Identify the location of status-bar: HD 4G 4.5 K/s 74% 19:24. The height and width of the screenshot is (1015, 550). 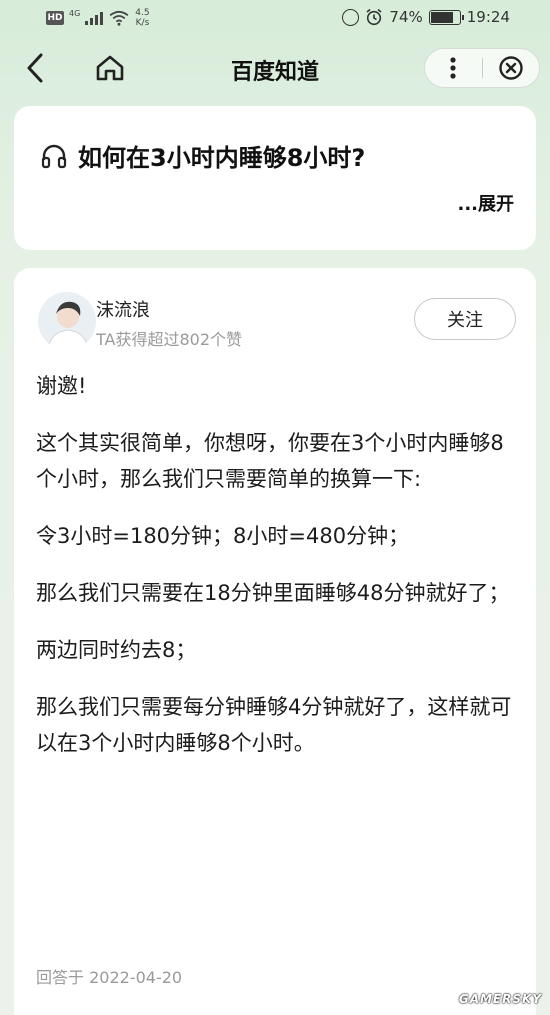
(275, 19).